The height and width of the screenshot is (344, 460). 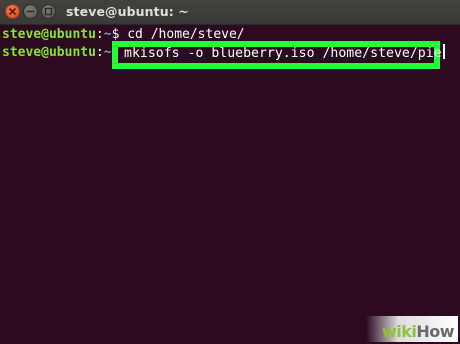 I want to click on minimize-icon, so click(x=30, y=11).